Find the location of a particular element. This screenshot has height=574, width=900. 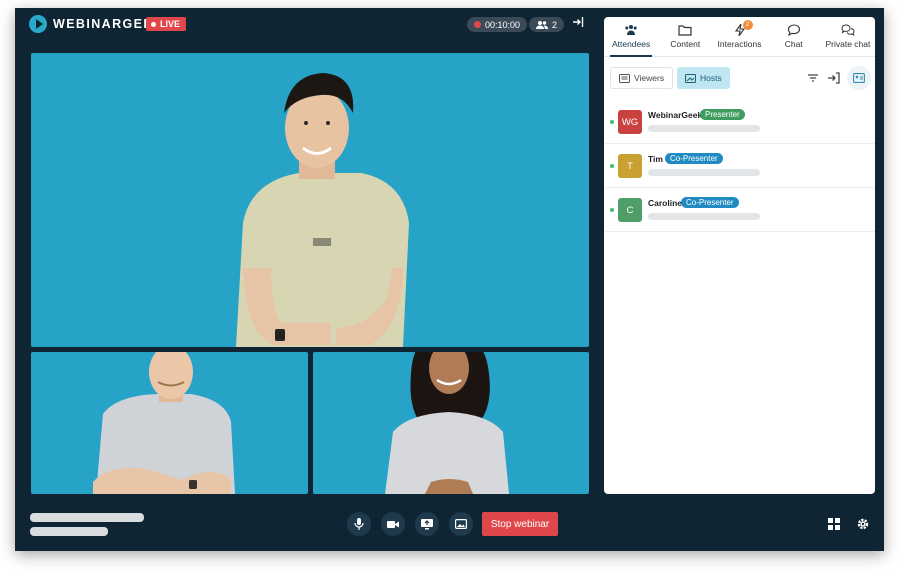

brand-logo: WEBINARGEEK is located at coordinates (96, 24).